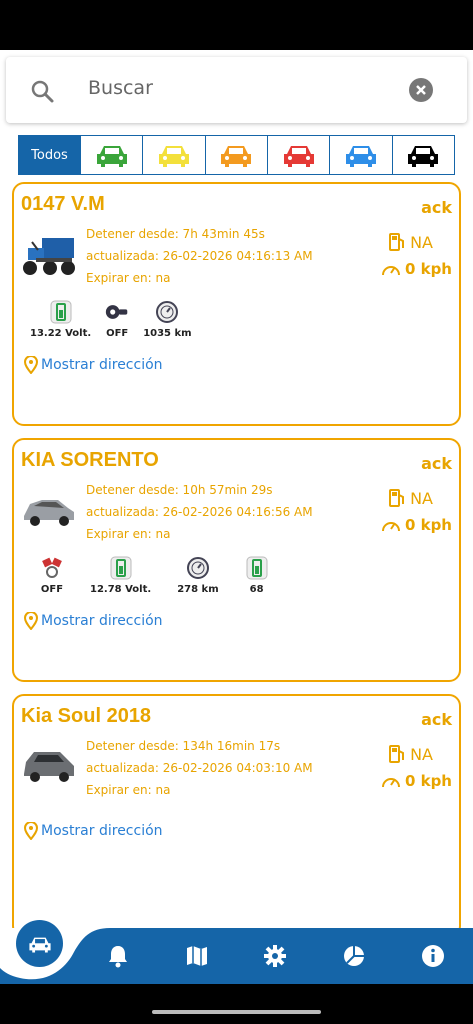  What do you see at coordinates (199, 512) in the screenshot?
I see `updated-time: actualizada: 26-02-2026 04:16:56 AM` at bounding box center [199, 512].